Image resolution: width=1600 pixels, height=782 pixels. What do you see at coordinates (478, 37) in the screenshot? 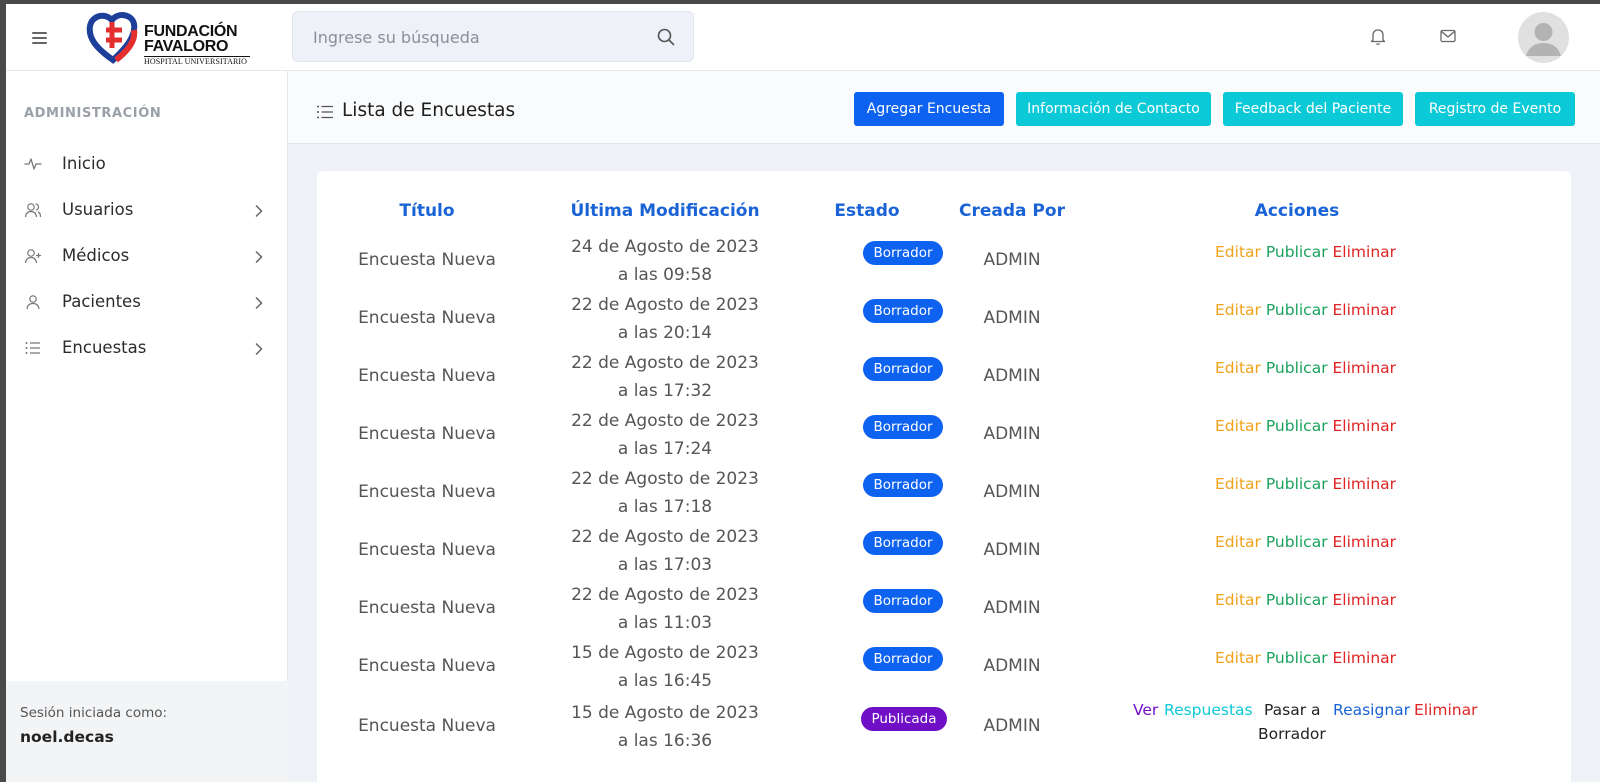
I see `search-input` at bounding box center [478, 37].